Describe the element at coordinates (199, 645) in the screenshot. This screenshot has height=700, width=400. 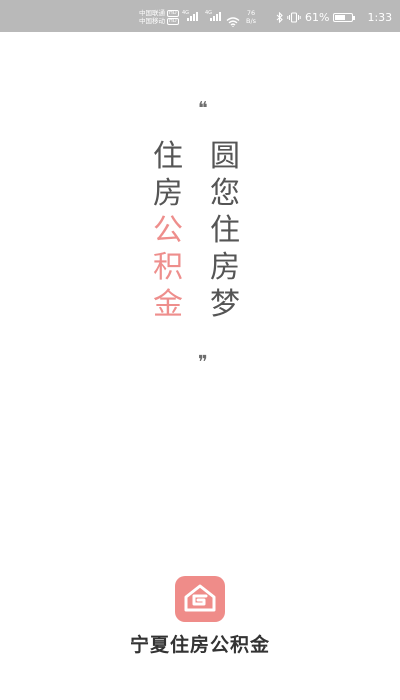
I see `app-name: 宁夏住房公积金` at that location.